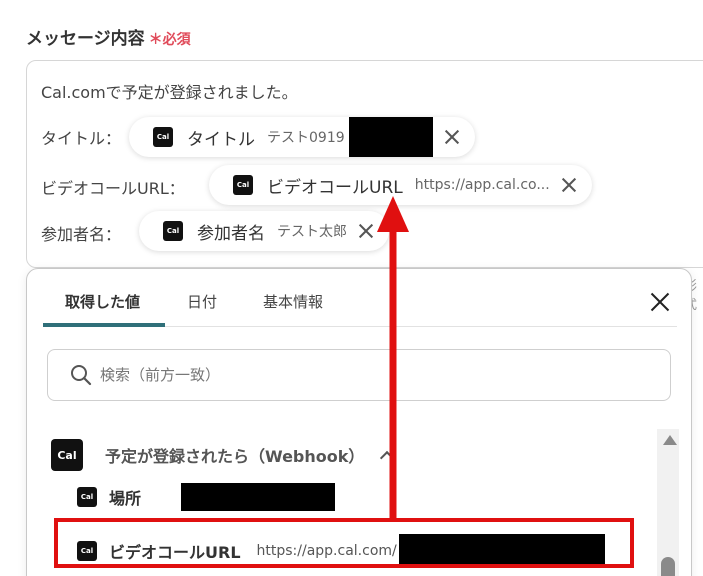 This screenshot has height=576, width=703. I want to click on row-label-video-url: ビデオコールURL：, so click(113, 188).